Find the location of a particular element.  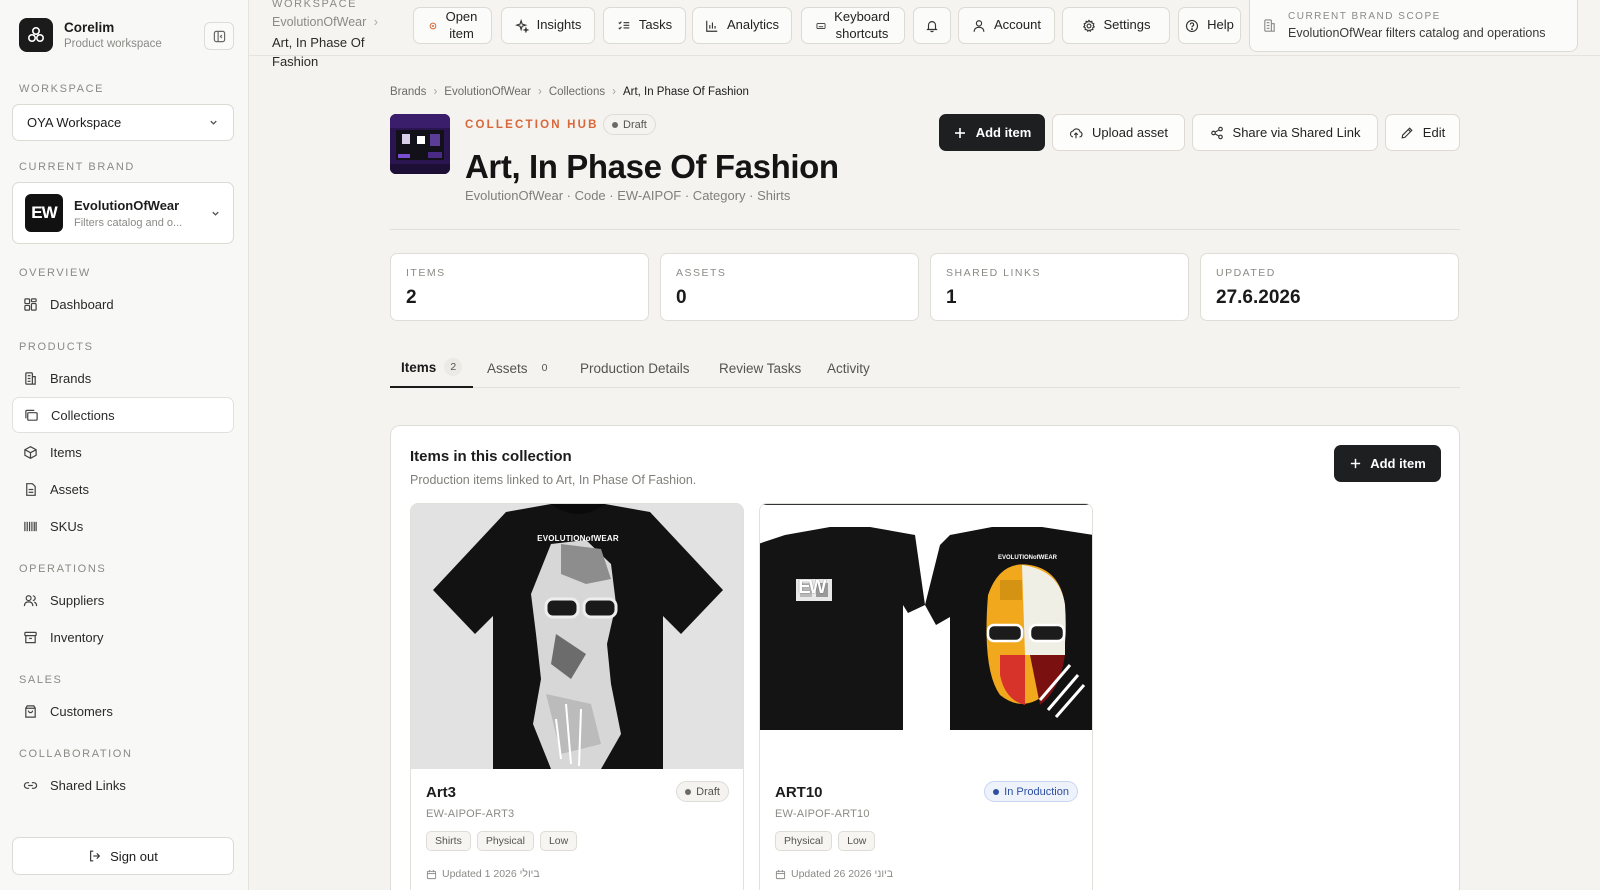

tasks-button: Tasks is located at coordinates (644, 25).